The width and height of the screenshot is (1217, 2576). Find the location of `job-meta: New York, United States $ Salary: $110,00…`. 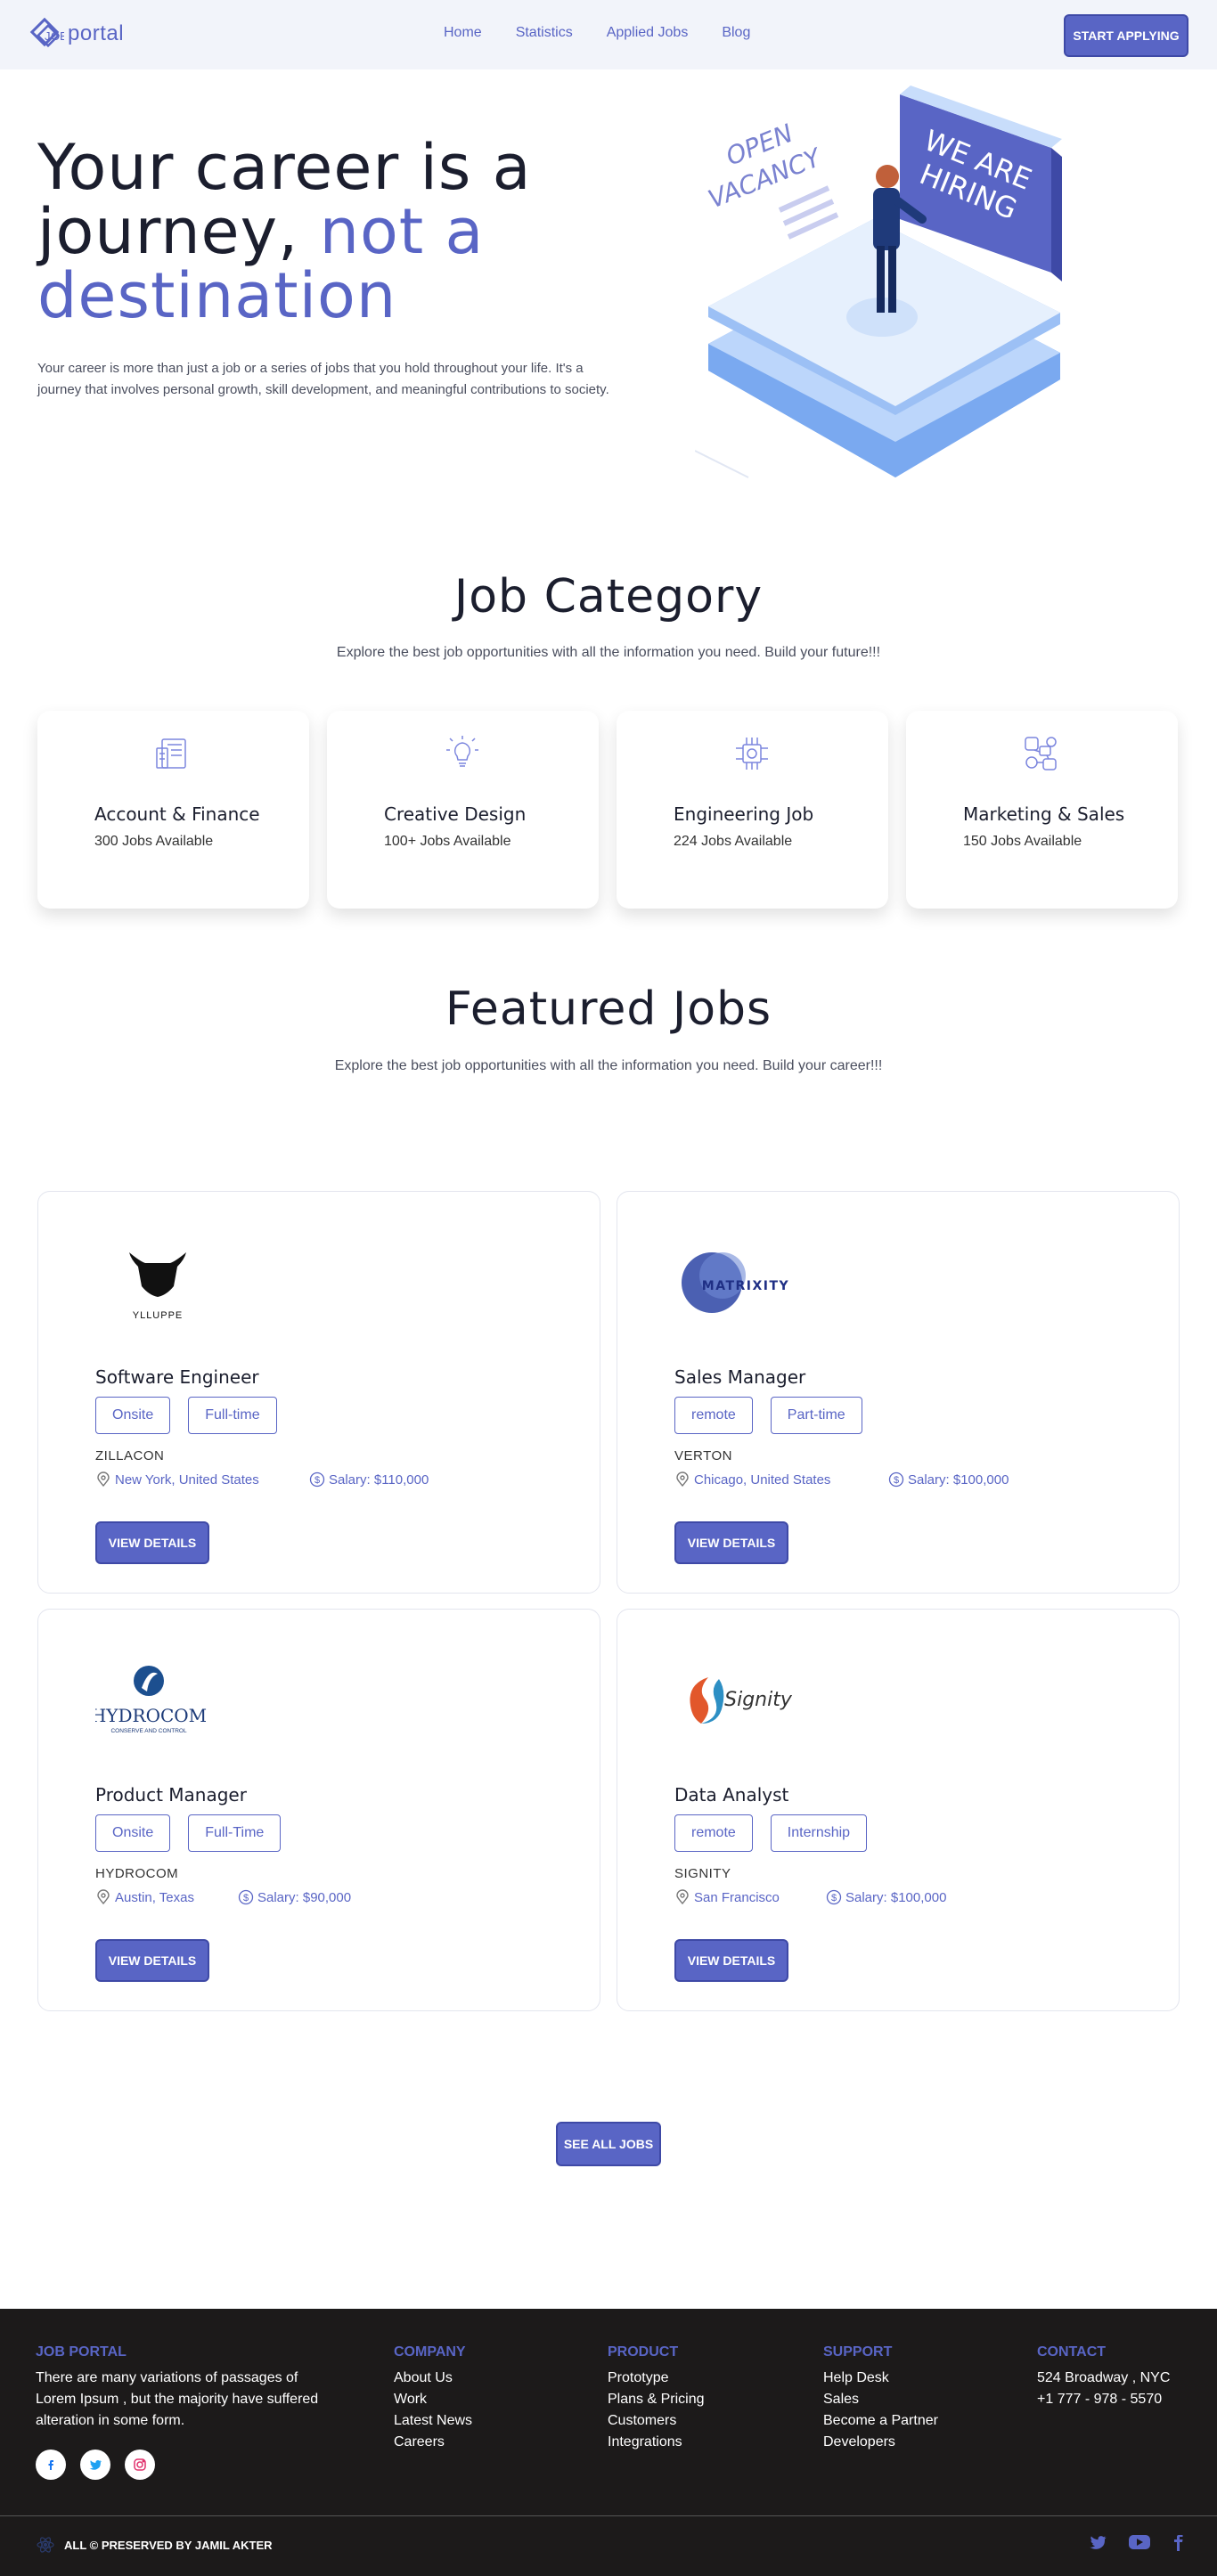

job-meta: New York, United States $ Salary: $110,00… is located at coordinates (262, 1480).